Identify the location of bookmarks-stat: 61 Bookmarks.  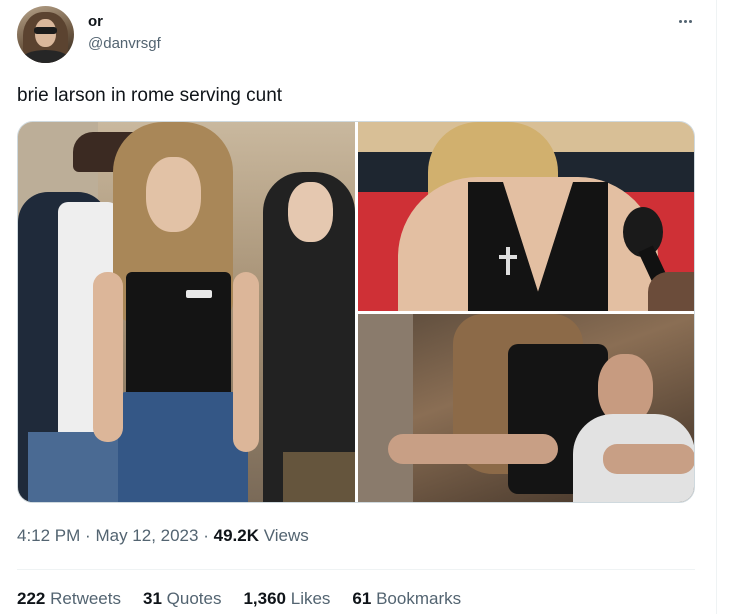
(406, 599).